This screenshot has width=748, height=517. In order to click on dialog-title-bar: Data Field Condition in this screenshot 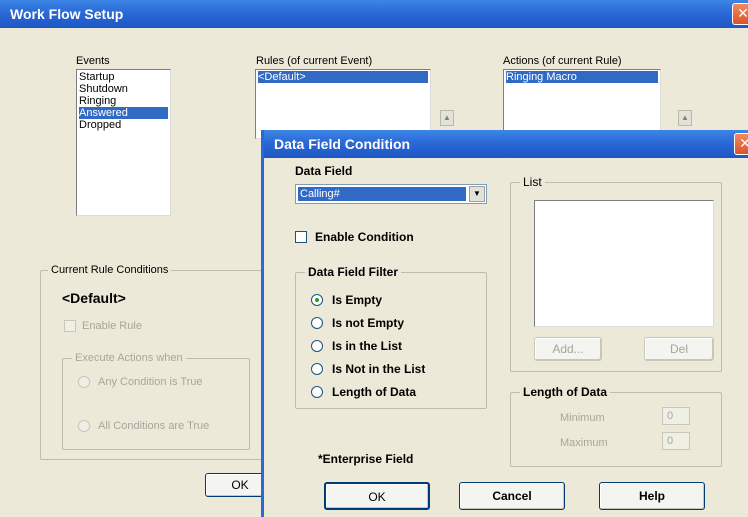, I will do `click(506, 144)`.